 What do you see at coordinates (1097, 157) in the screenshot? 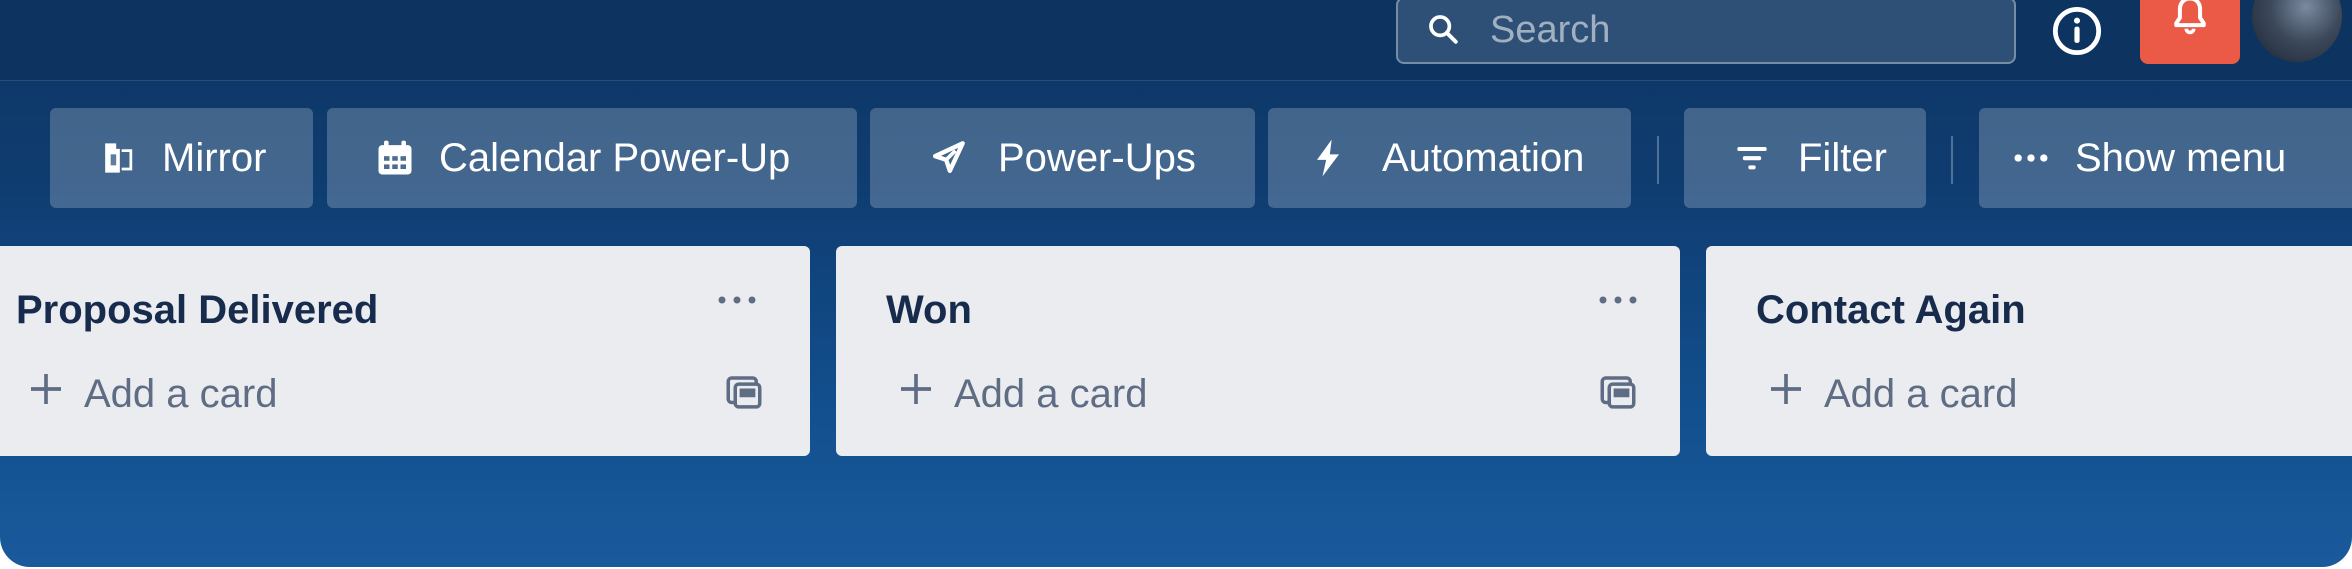
I see `powerups-label: Power-Ups` at bounding box center [1097, 157].